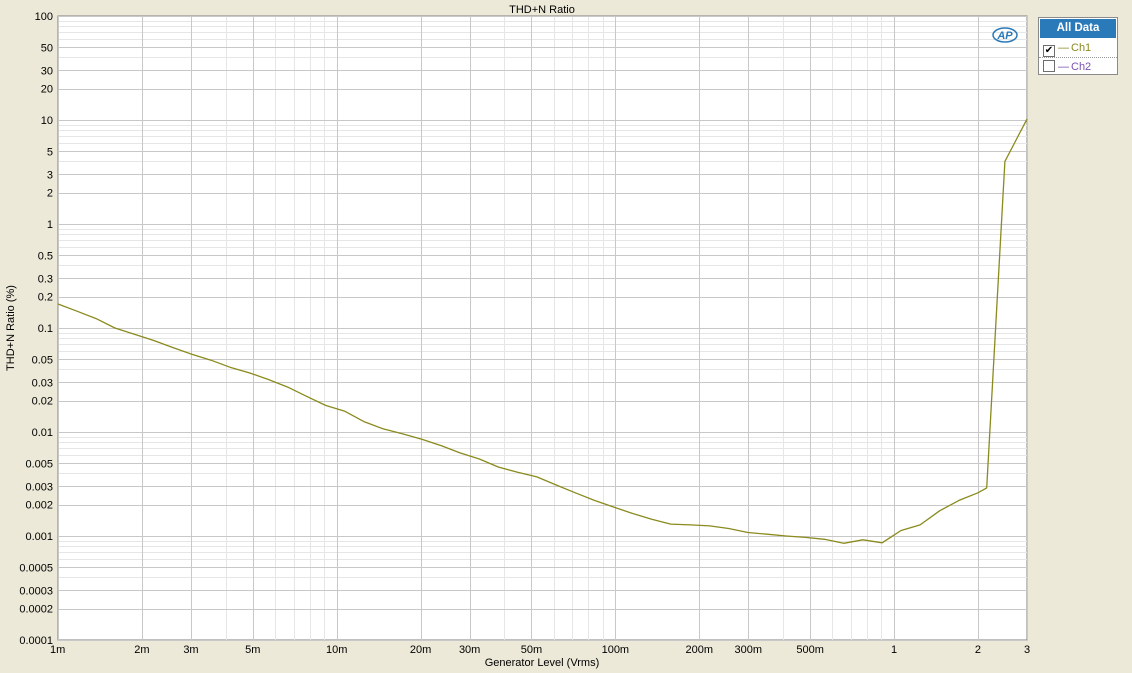 This screenshot has width=1132, height=673. What do you see at coordinates (978, 650) in the screenshot?
I see `x-tick-label: 2` at bounding box center [978, 650].